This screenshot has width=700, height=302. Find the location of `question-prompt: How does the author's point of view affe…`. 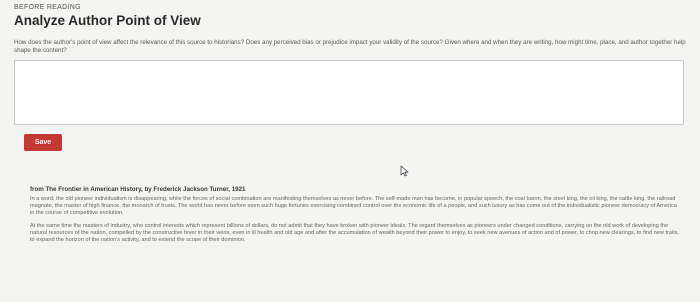

question-prompt: How does the author's point of view affe… is located at coordinates (350, 46).